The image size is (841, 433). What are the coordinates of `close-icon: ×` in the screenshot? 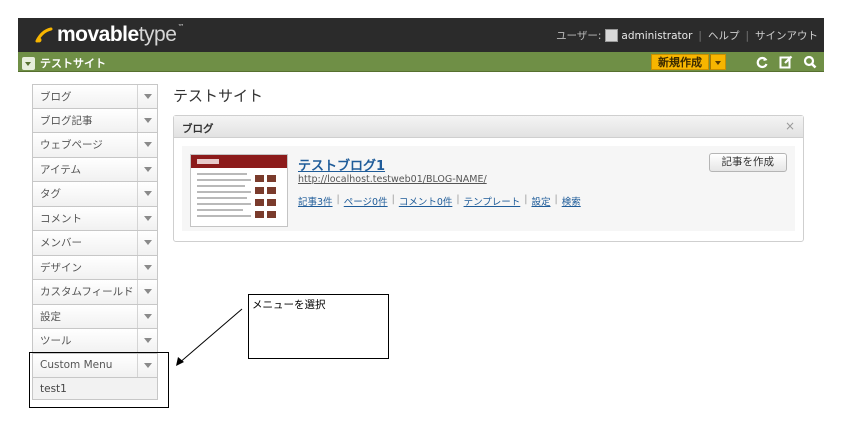 It's located at (790, 126).